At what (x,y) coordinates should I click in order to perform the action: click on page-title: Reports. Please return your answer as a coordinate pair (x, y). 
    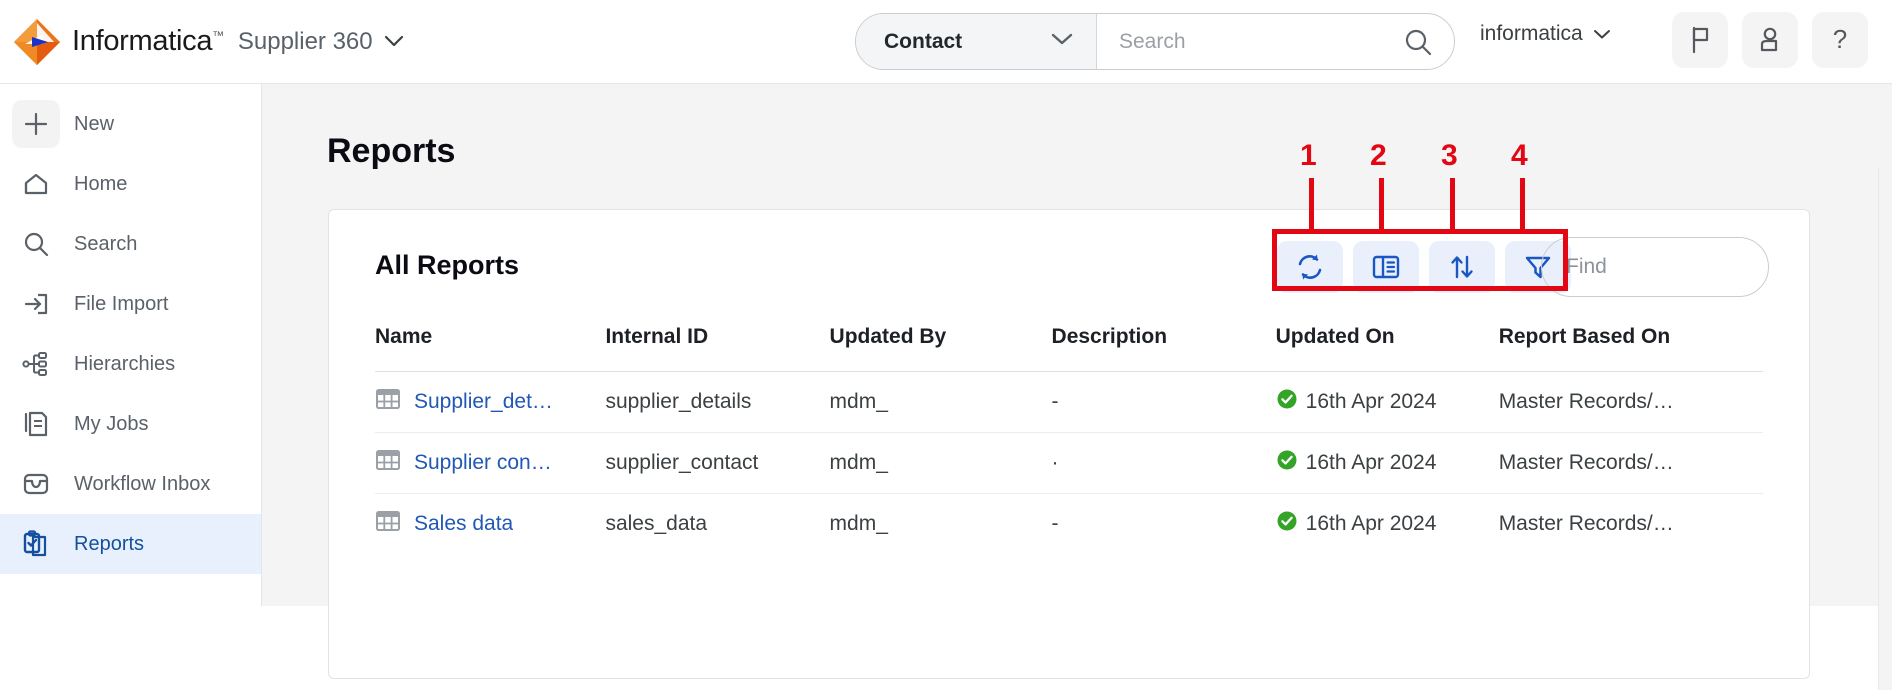
    Looking at the image, I should click on (391, 151).